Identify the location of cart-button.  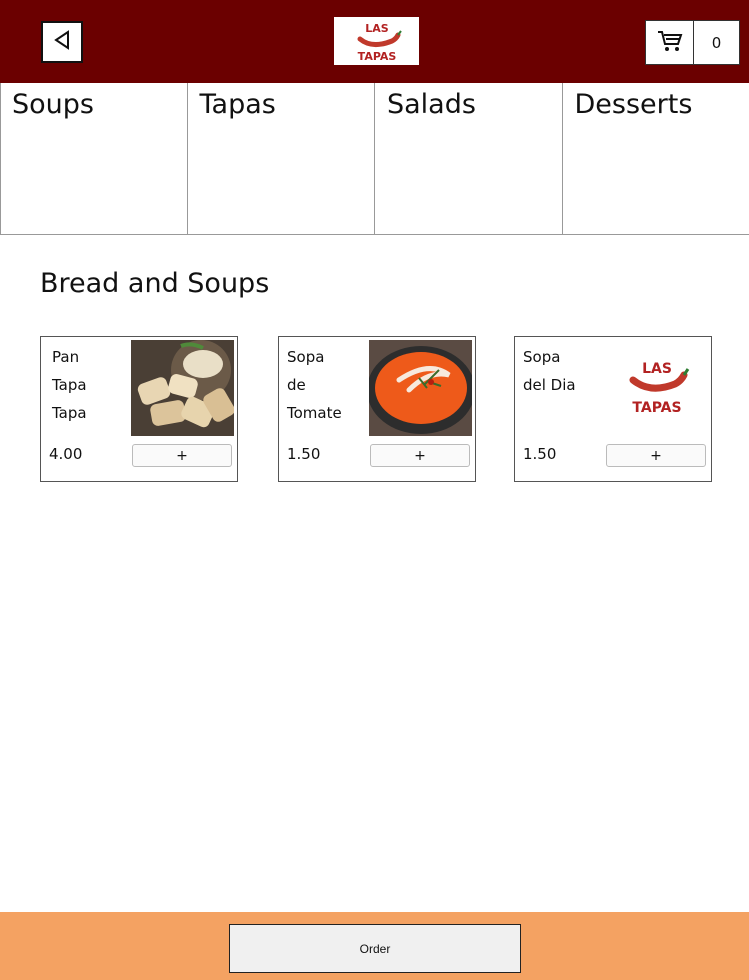
(670, 42).